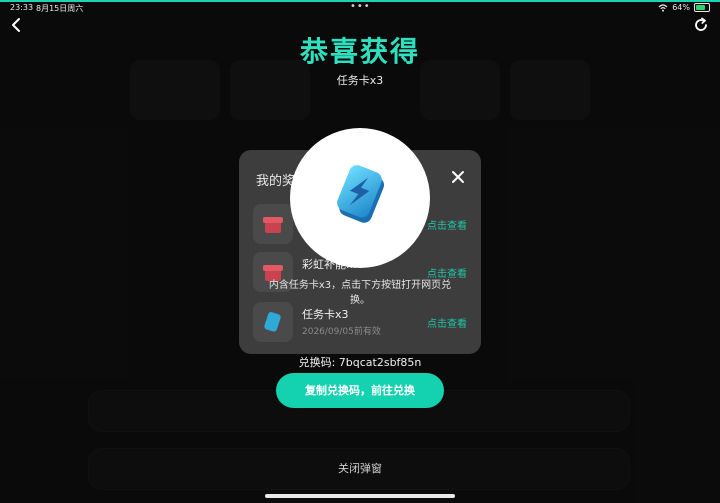 The image size is (720, 503). I want to click on close-popup-button: 关闭弹窗, so click(360, 468).